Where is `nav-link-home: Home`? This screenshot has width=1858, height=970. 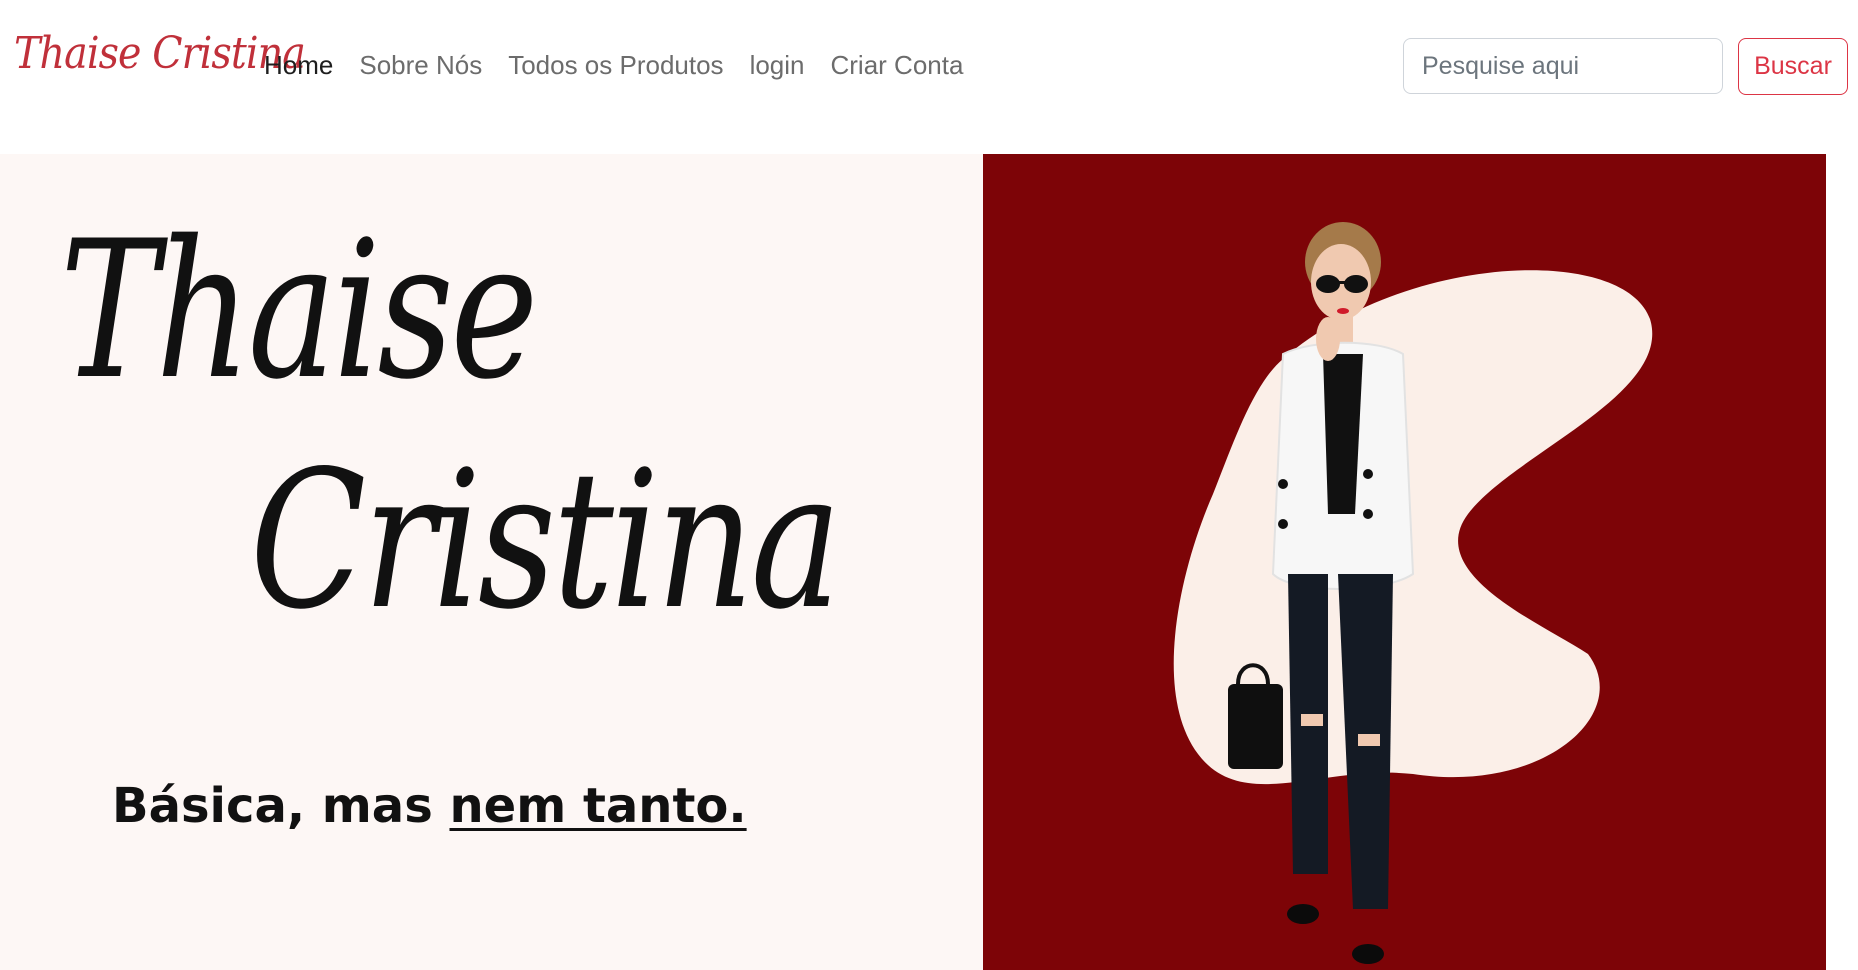
nav-link-home: Home is located at coordinates (298, 65).